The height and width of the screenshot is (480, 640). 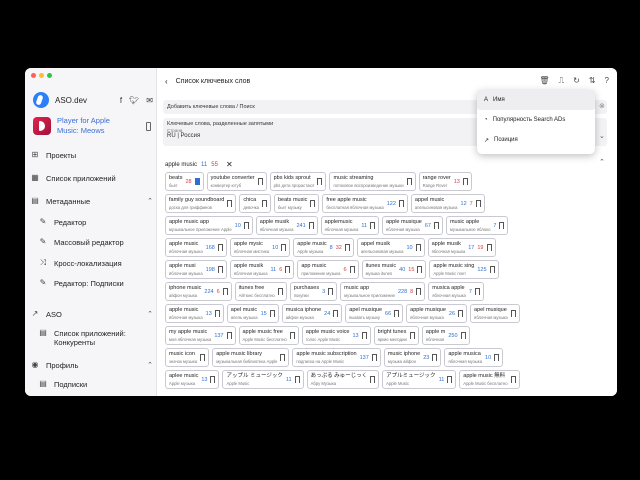 What do you see at coordinates (149, 100) in the screenshot?
I see `mail-icon: ✉` at bounding box center [149, 100].